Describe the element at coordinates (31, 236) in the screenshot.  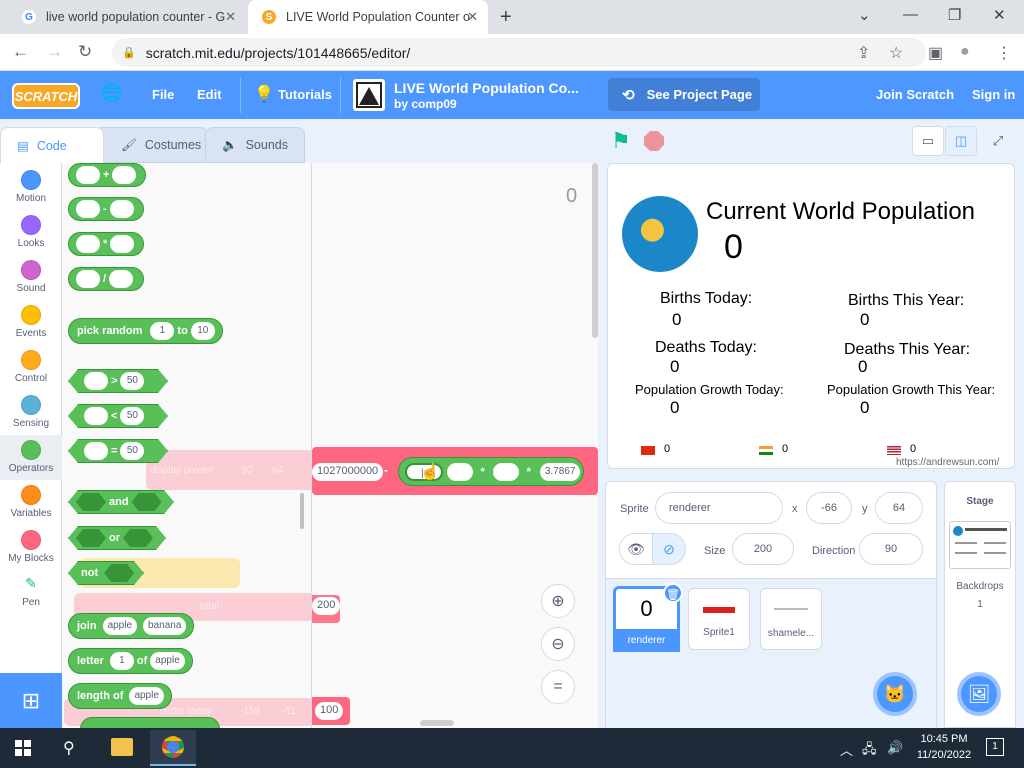
I see `category-looks: Looks` at that location.